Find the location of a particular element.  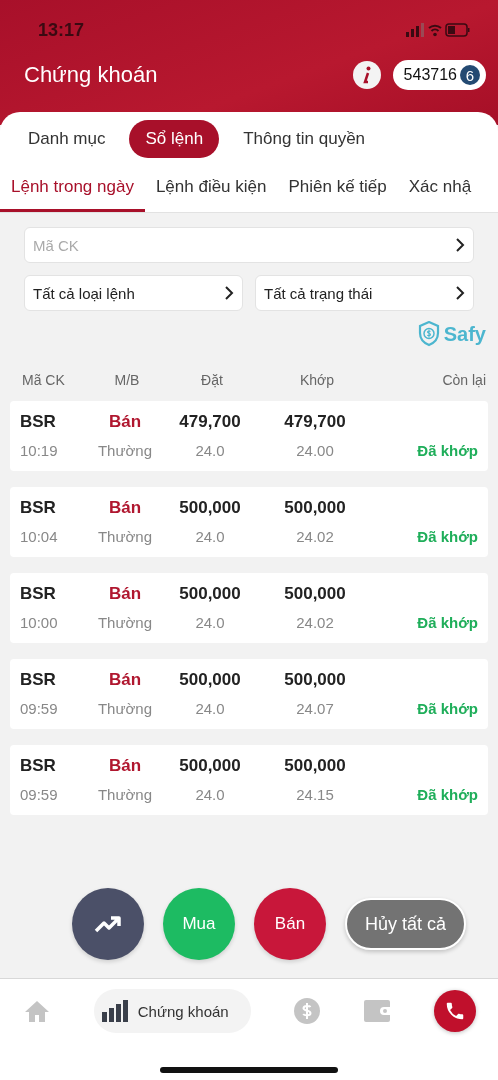

status-time: 13:17 is located at coordinates (61, 30).